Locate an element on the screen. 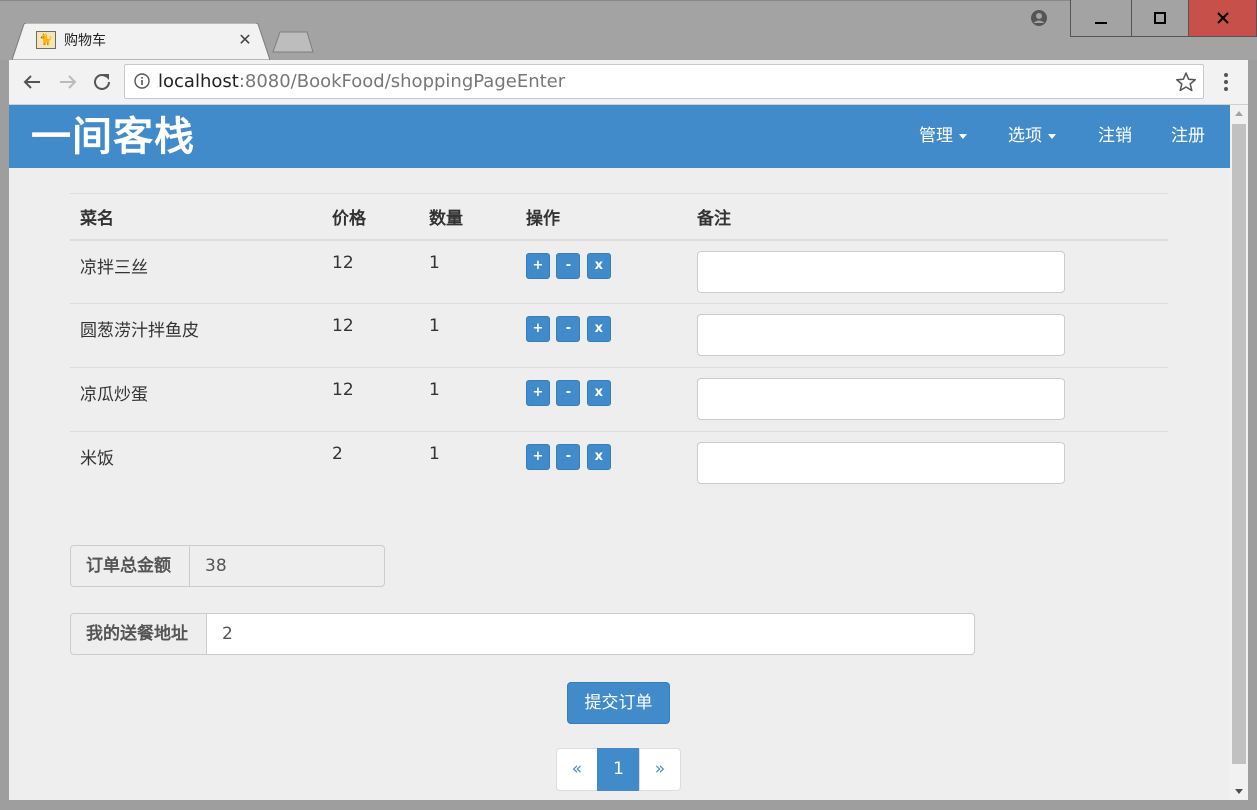  maximize-button is located at coordinates (1160, 18).